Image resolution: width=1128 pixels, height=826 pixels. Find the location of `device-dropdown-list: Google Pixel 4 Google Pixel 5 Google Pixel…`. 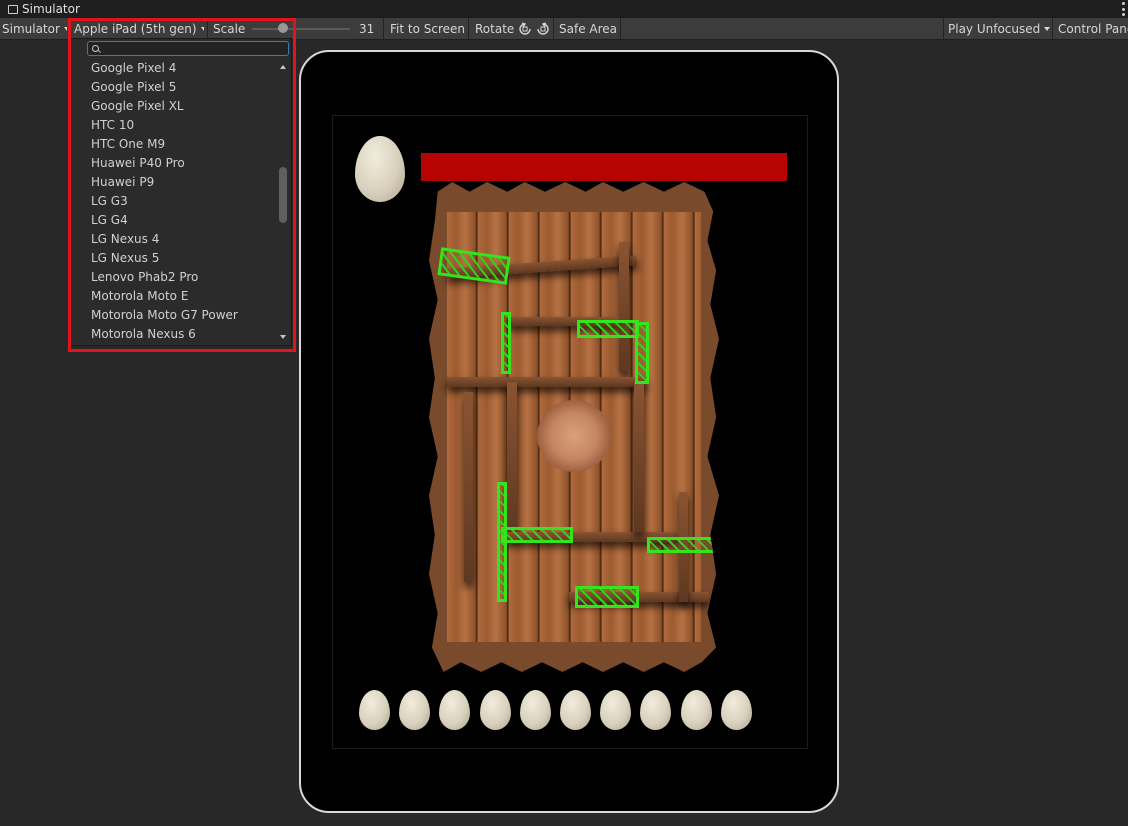

device-dropdown-list: Google Pixel 4 Google Pixel 5 Google Pixel… is located at coordinates (181, 192).